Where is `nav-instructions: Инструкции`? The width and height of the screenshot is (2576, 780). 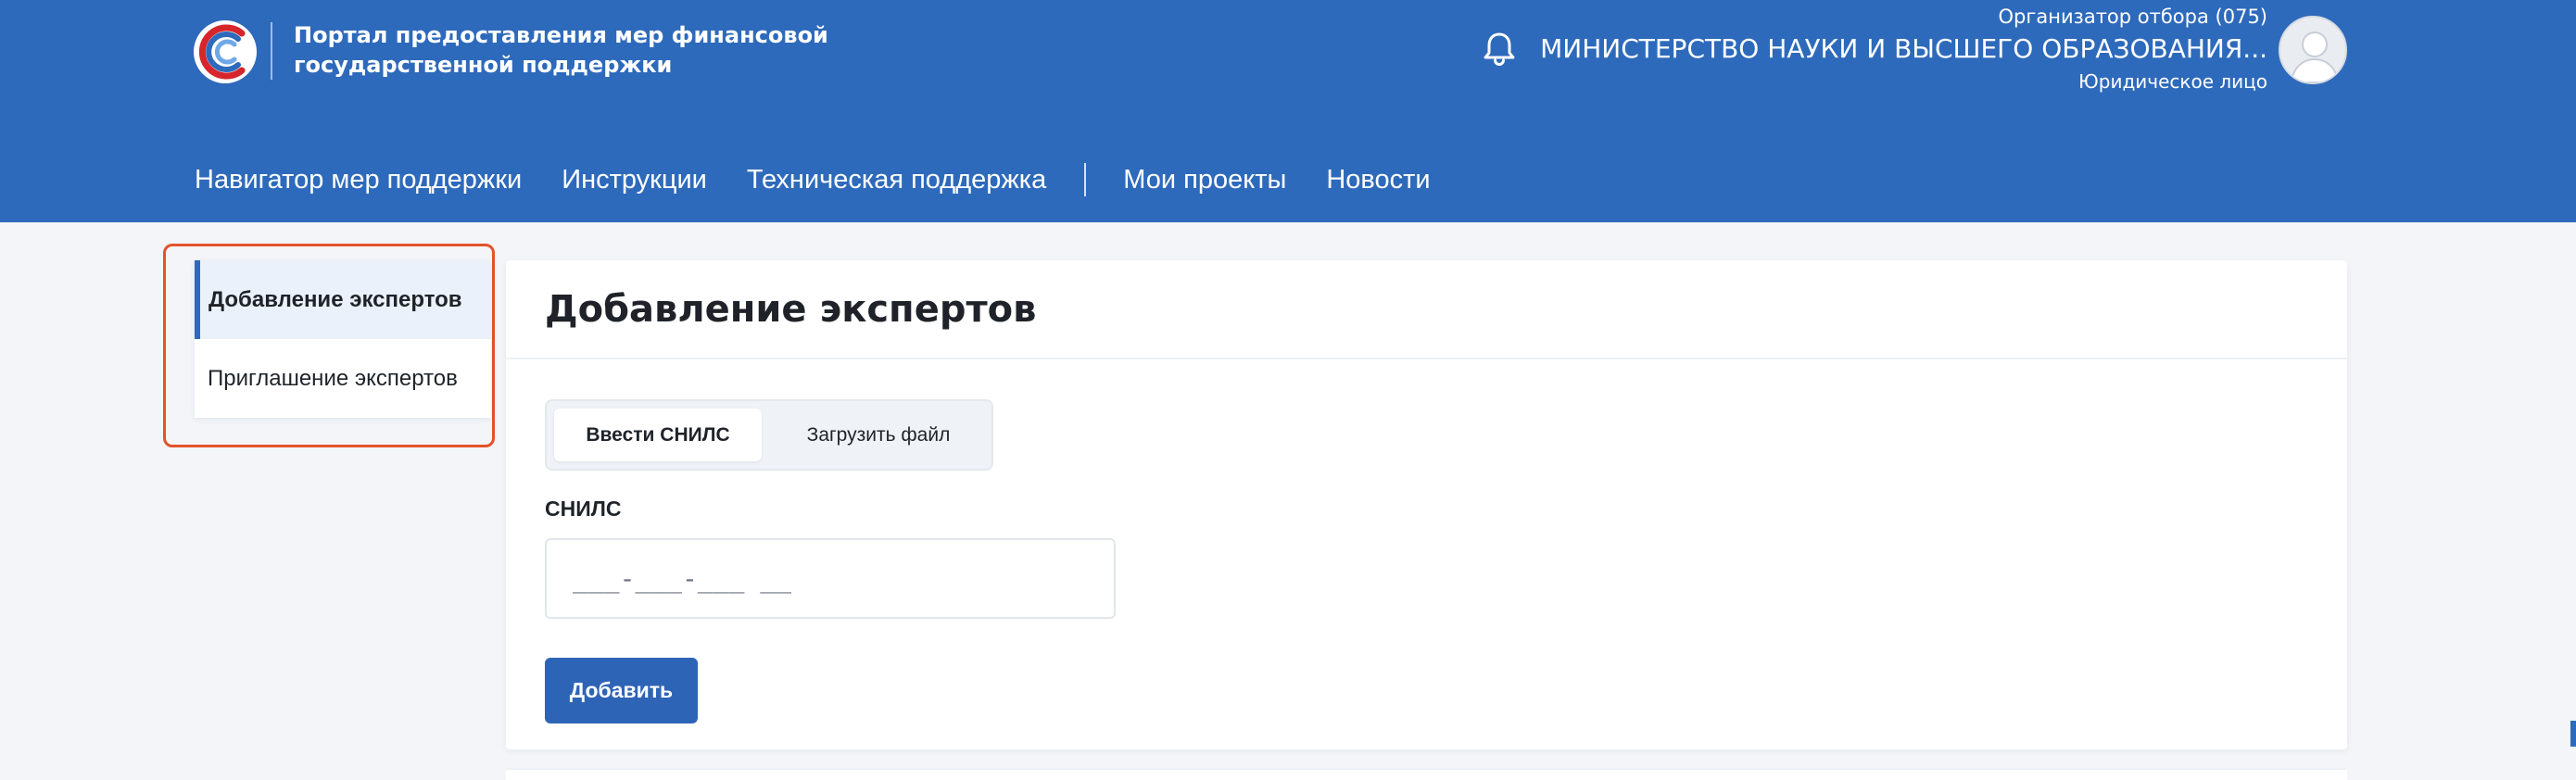 nav-instructions: Инструкции is located at coordinates (634, 179).